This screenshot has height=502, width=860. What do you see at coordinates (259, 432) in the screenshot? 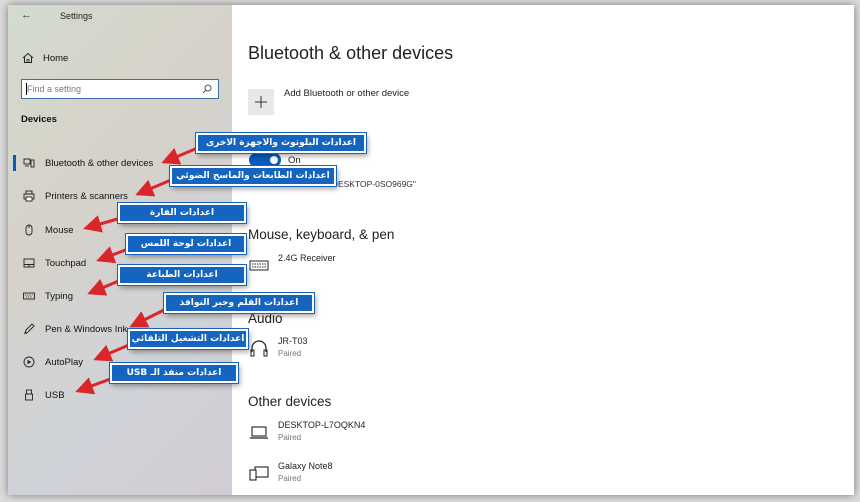
I see `laptop-icon` at bounding box center [259, 432].